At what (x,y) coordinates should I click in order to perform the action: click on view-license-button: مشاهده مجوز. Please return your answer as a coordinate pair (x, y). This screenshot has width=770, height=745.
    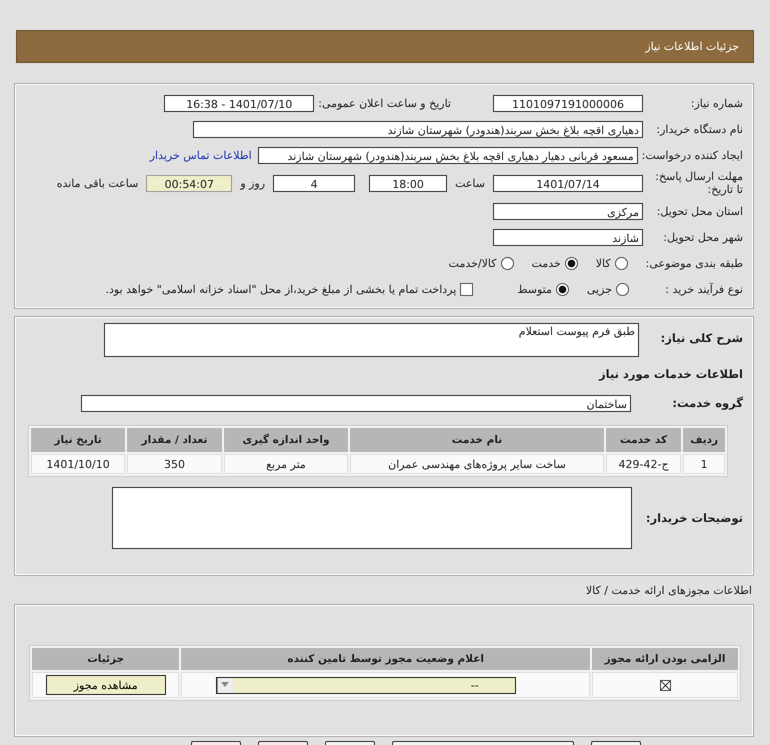
    Looking at the image, I should click on (106, 685).